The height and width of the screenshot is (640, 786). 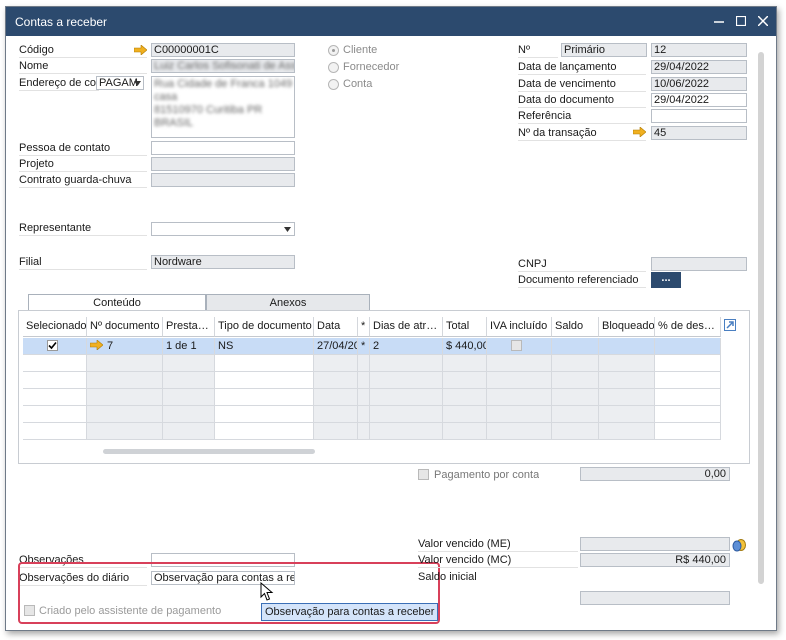 What do you see at coordinates (655, 598) in the screenshot?
I see `saldo-inicial-field` at bounding box center [655, 598].